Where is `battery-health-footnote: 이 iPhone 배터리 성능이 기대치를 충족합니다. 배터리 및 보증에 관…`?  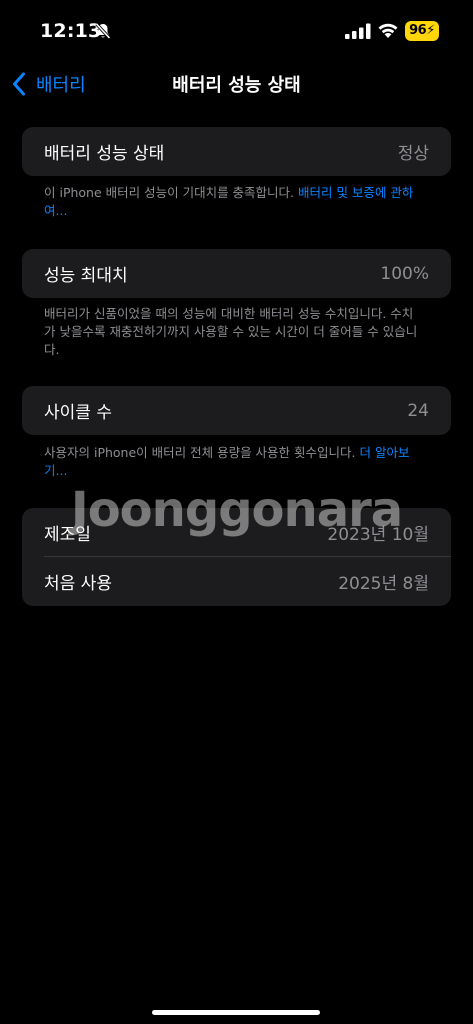
battery-health-footnote: 이 iPhone 배터리 성능이 기대치를 충족합니다. 배터리 및 보증에 관… is located at coordinates (231, 202).